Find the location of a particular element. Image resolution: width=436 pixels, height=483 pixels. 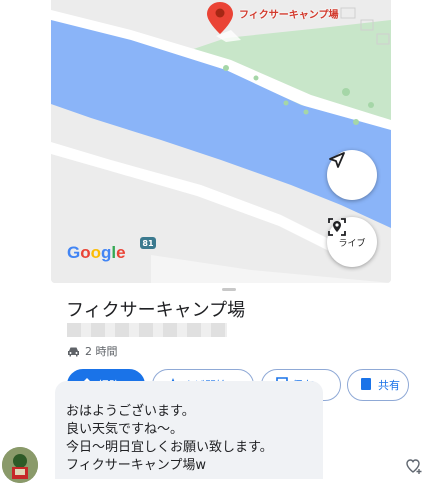

message-line: フィクサーキャンプ場w is located at coordinates (136, 465).